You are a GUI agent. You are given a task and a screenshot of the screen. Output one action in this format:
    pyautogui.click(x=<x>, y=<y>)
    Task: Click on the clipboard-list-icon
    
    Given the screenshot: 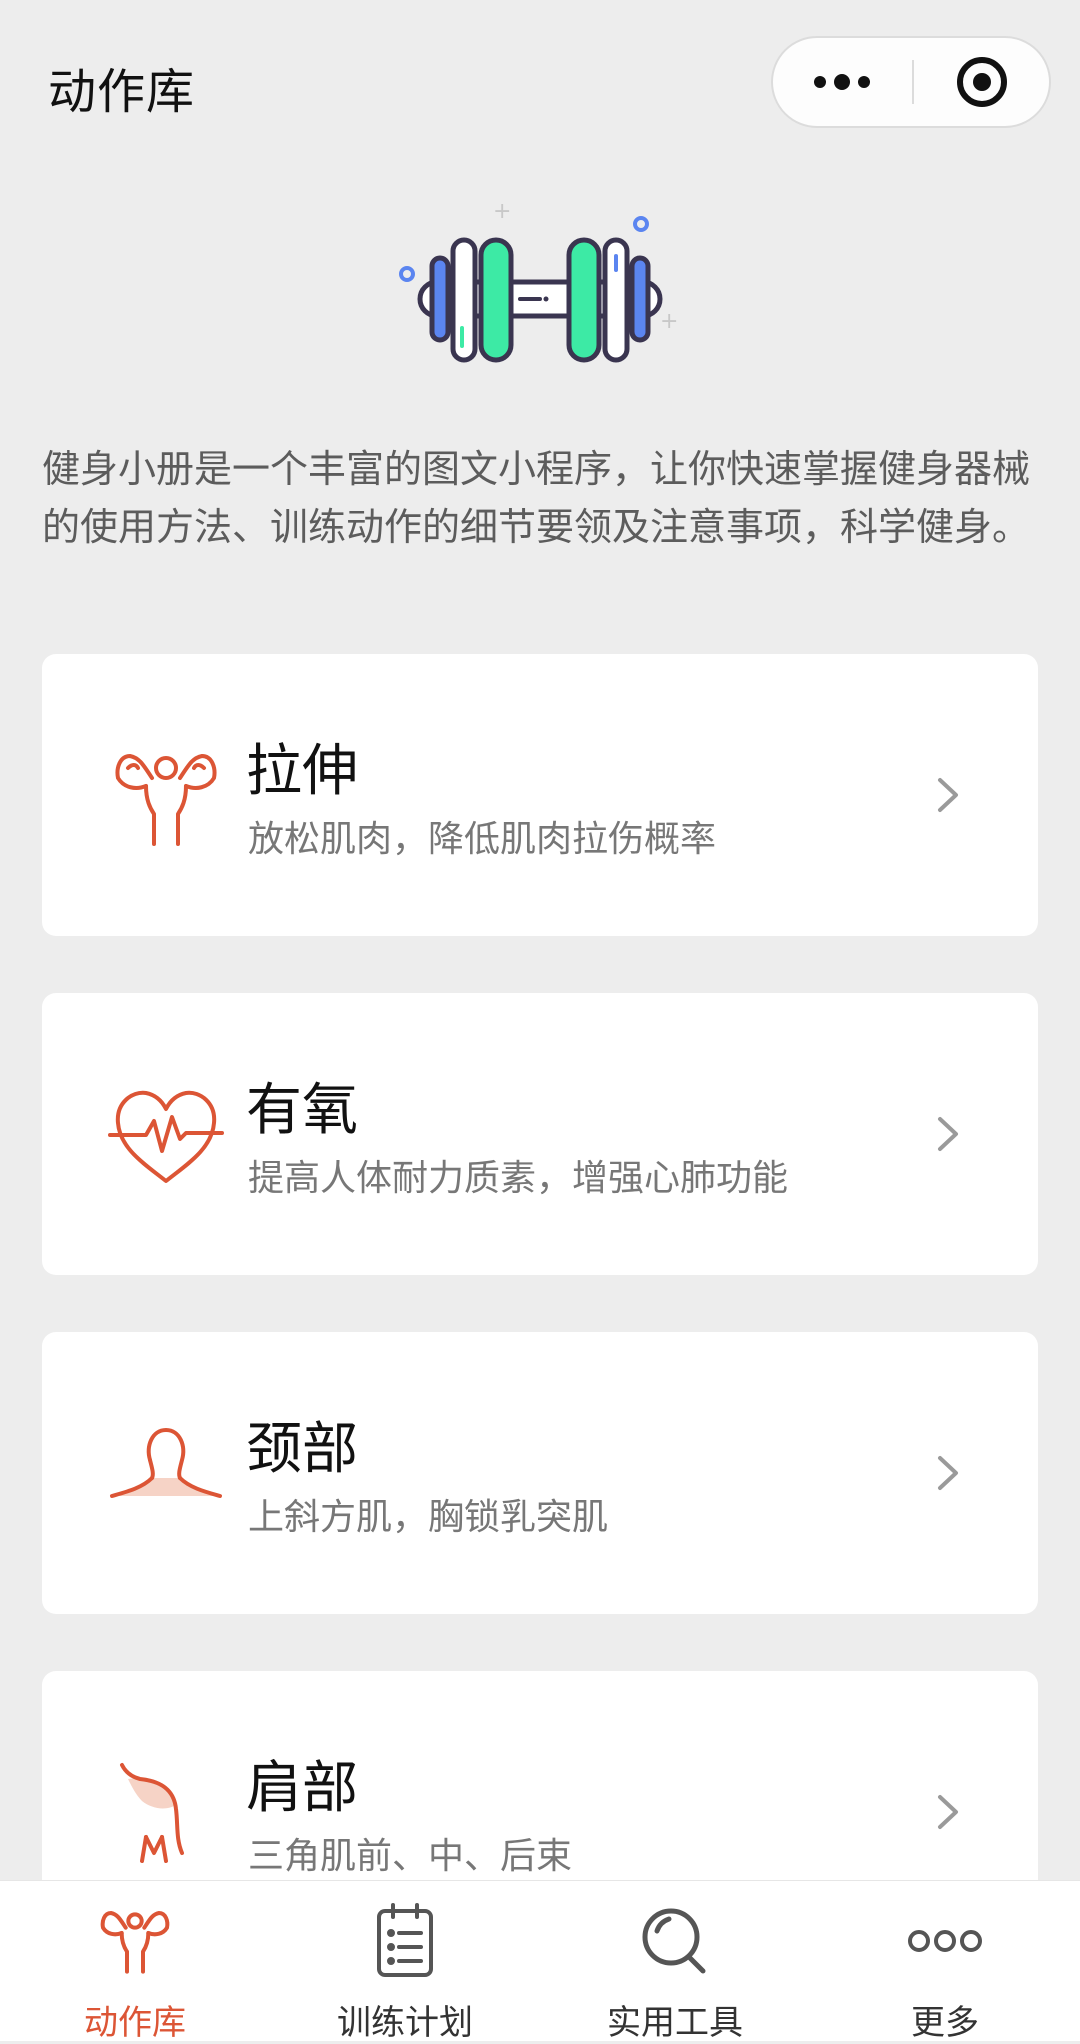 What is the action you would take?
    pyautogui.click(x=405, y=1940)
    